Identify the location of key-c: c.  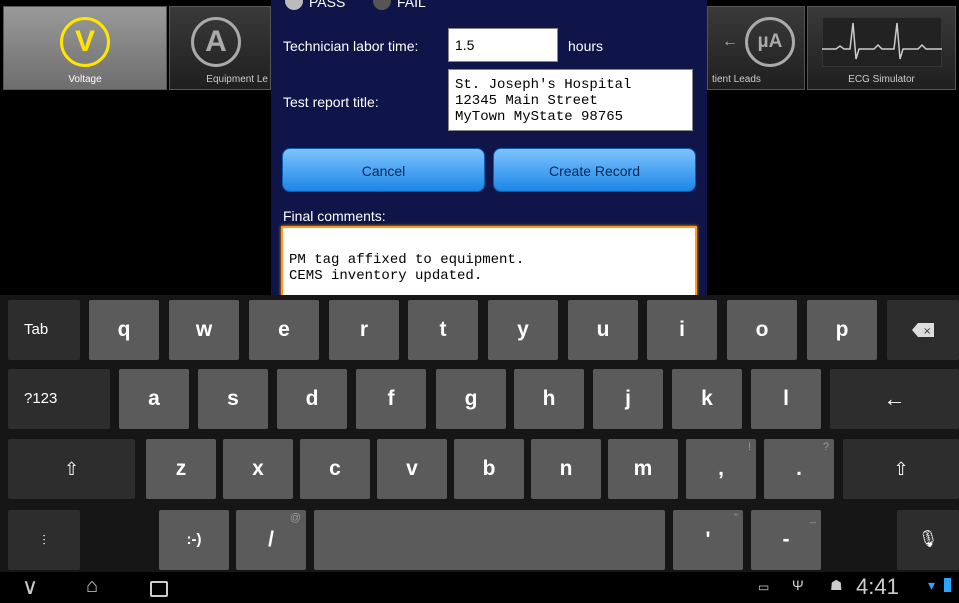
(335, 469).